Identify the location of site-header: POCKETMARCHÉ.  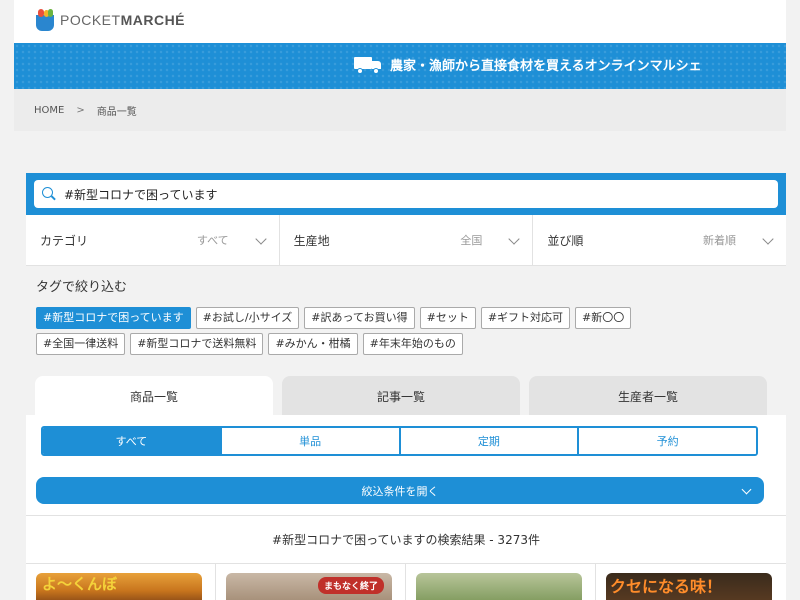
(400, 21).